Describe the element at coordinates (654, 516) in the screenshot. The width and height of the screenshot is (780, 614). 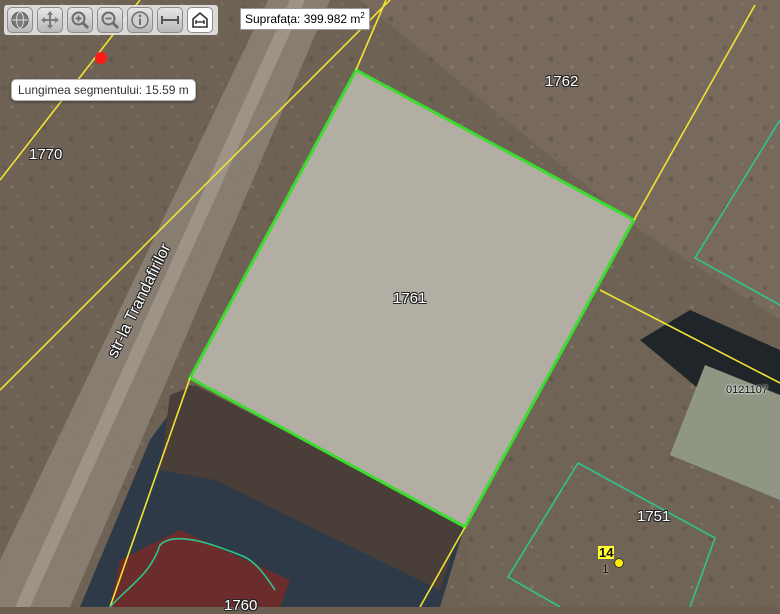
I see `parcel-label-1751: 1751` at that location.